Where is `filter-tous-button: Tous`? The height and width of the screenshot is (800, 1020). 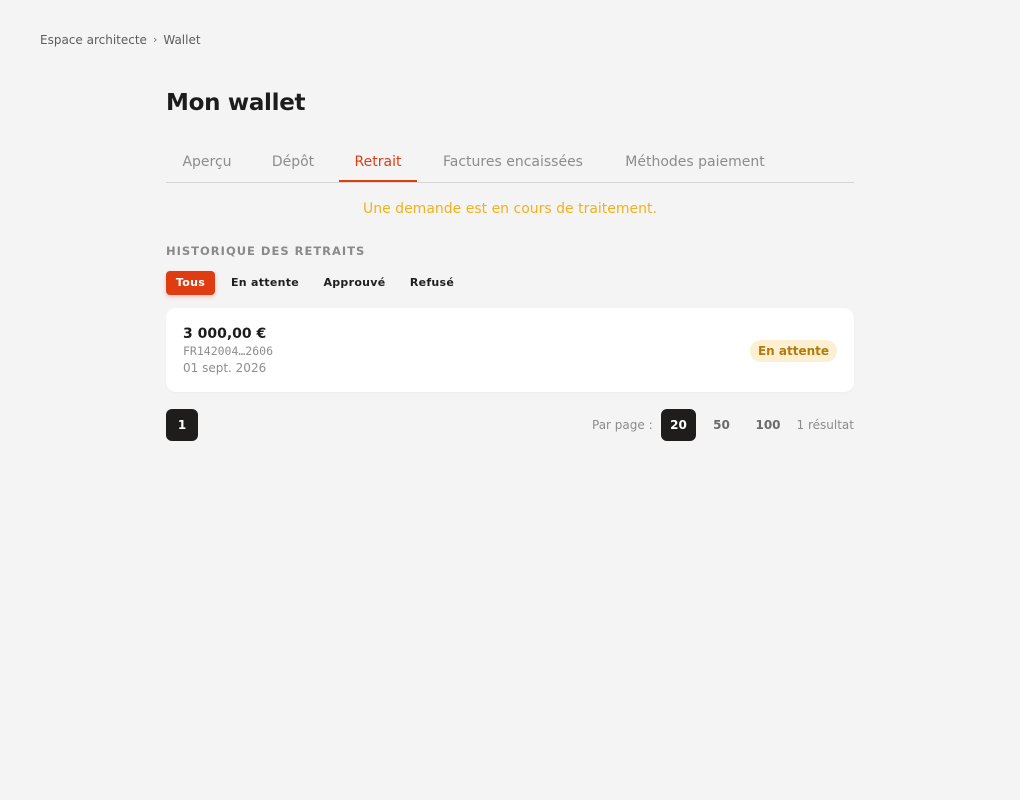
filter-tous-button: Tous is located at coordinates (190, 283).